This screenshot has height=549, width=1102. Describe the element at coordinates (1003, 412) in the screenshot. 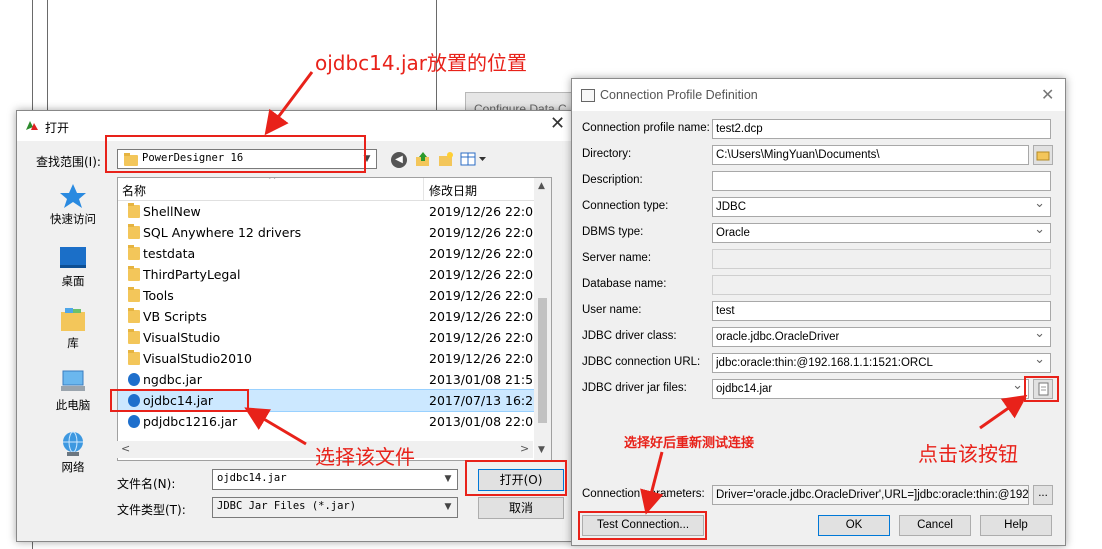

I see `arrow-to-browse` at that location.